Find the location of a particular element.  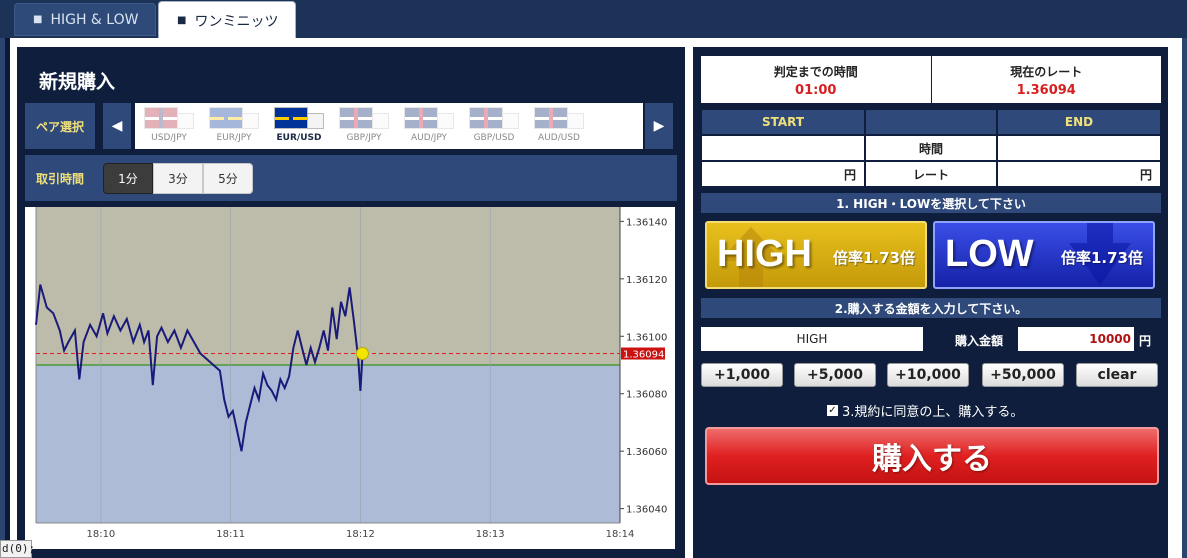

pair-item: GBP/USD is located at coordinates (494, 127).